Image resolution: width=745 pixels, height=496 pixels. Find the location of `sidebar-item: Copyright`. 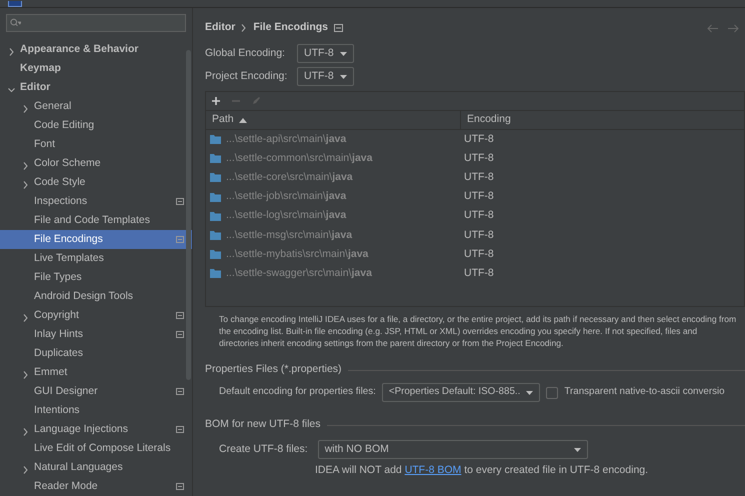

sidebar-item: Copyright is located at coordinates (96, 315).